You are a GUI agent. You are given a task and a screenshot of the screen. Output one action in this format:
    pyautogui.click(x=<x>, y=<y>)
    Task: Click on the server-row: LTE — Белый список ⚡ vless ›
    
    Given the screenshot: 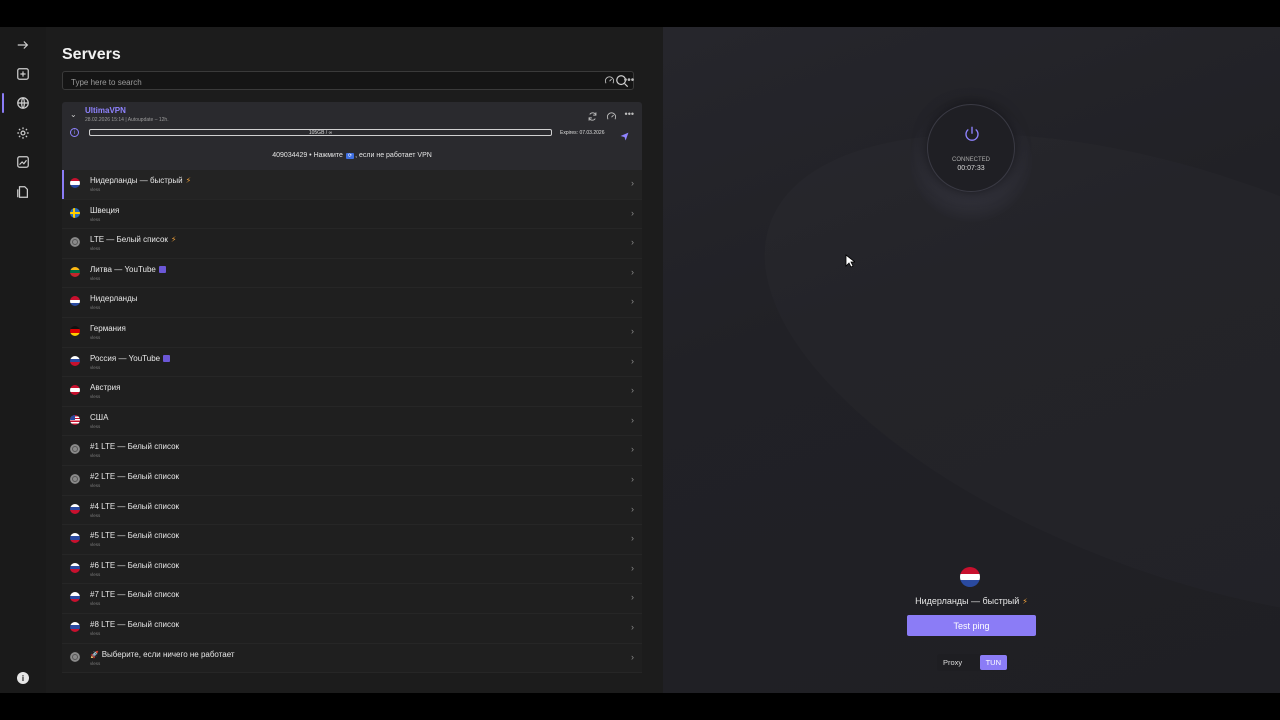 What is the action you would take?
    pyautogui.click(x=352, y=244)
    